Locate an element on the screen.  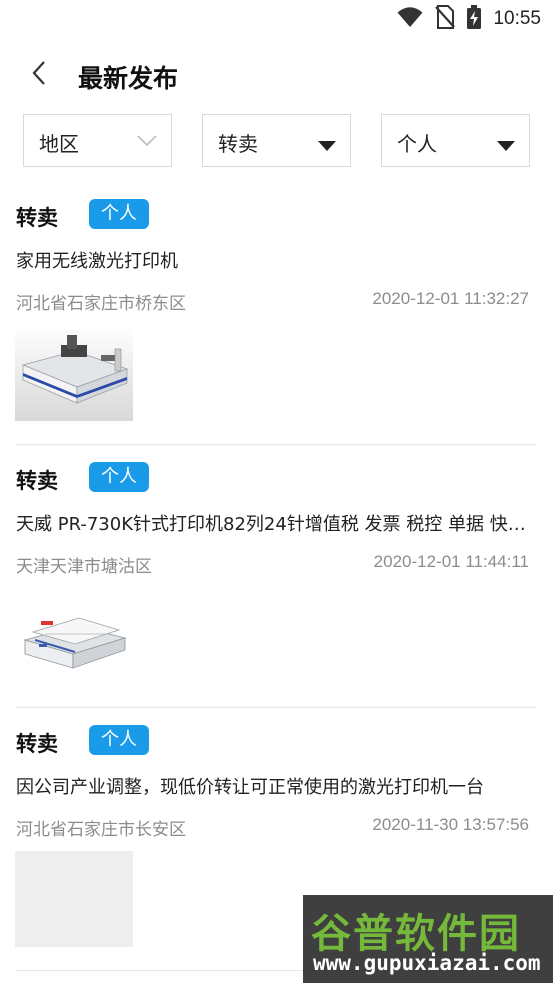
no-sim-icon is located at coordinates (445, 19).